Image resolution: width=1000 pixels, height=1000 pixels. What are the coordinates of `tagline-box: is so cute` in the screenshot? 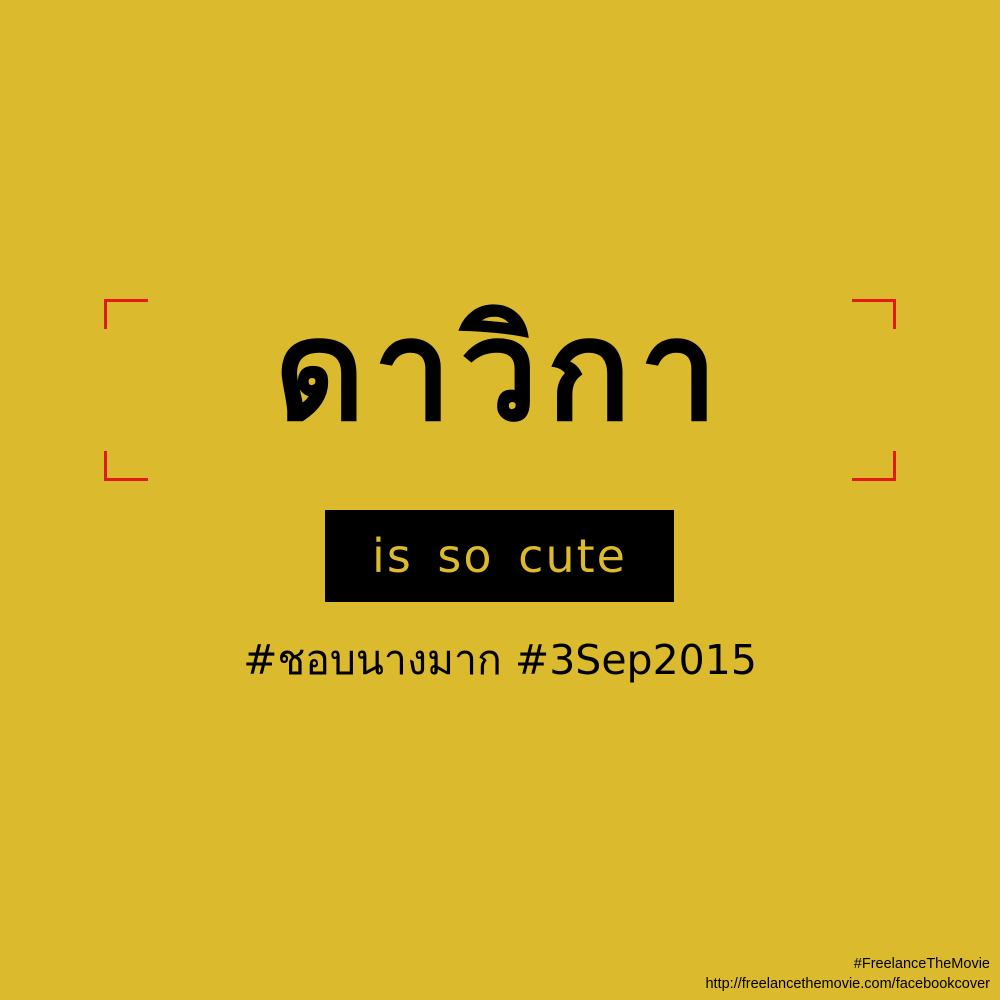 It's located at (499, 556).